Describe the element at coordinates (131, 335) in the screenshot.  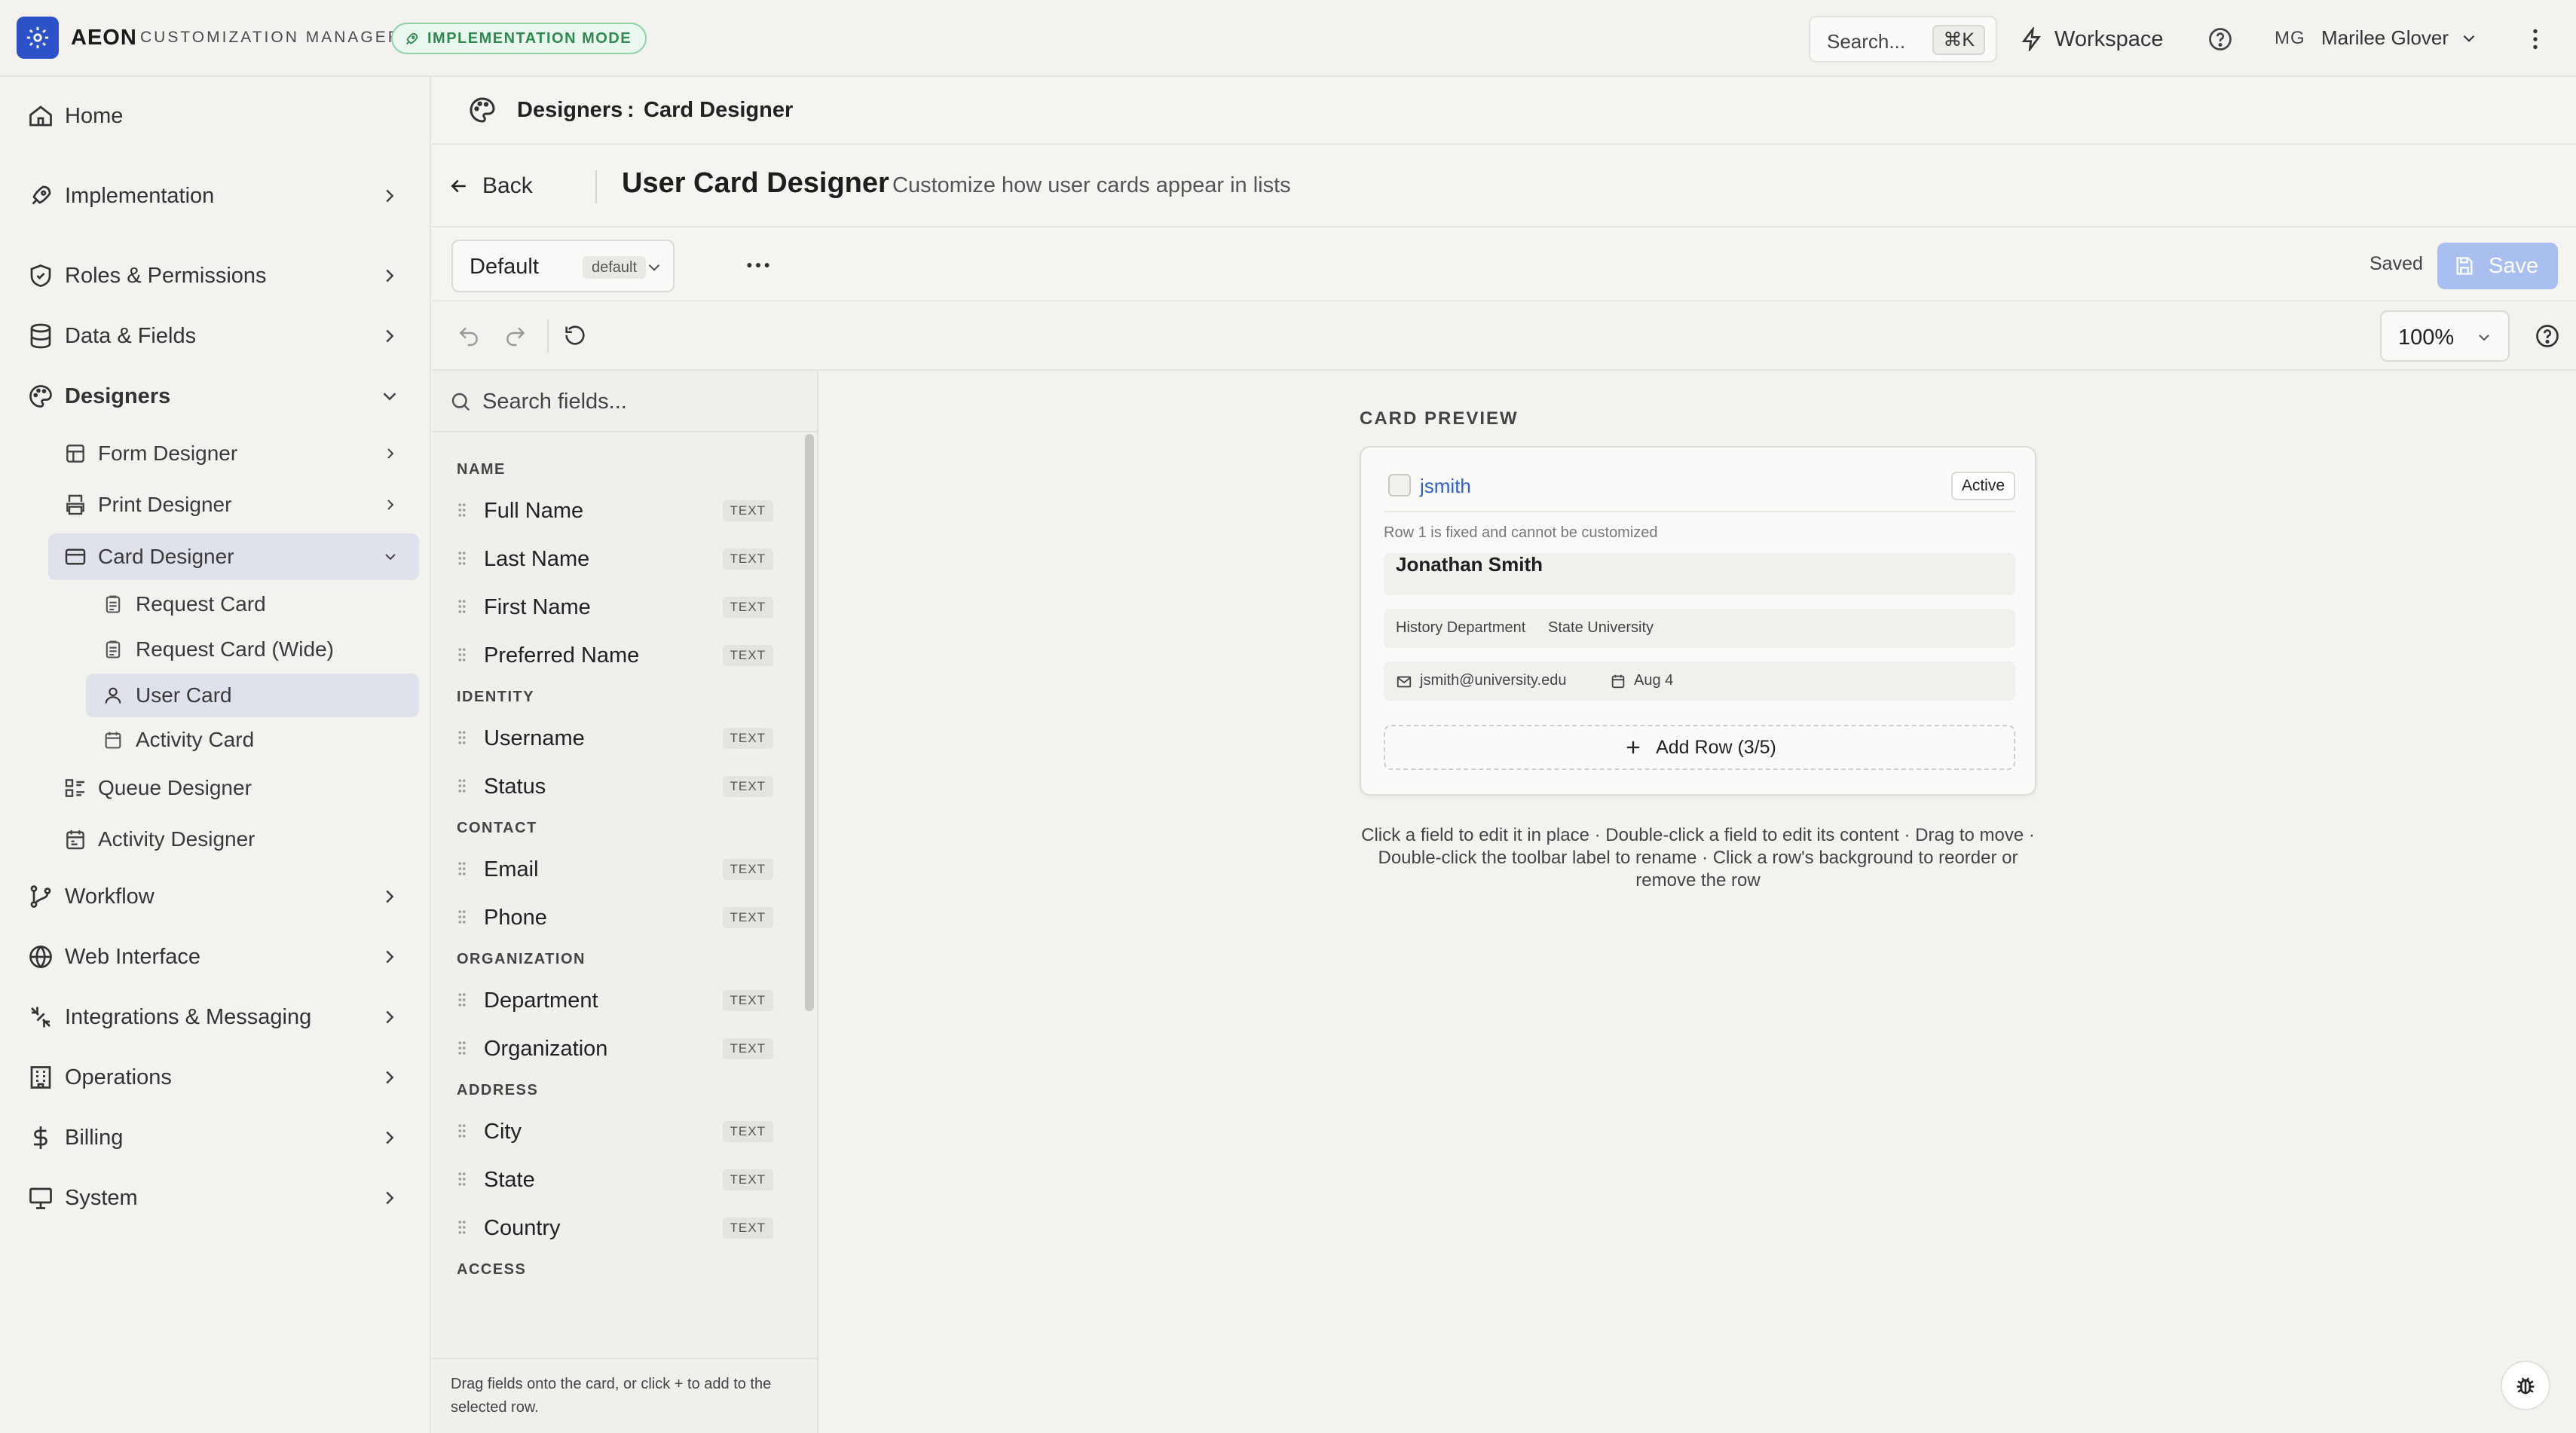
I see `sidebar-item-label: Data & Fields` at that location.